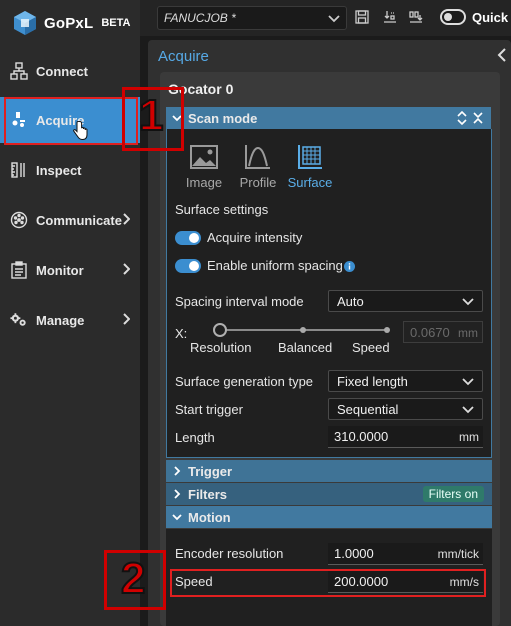 The height and width of the screenshot is (626, 511). I want to click on mode-profile-button: Profile, so click(258, 166).